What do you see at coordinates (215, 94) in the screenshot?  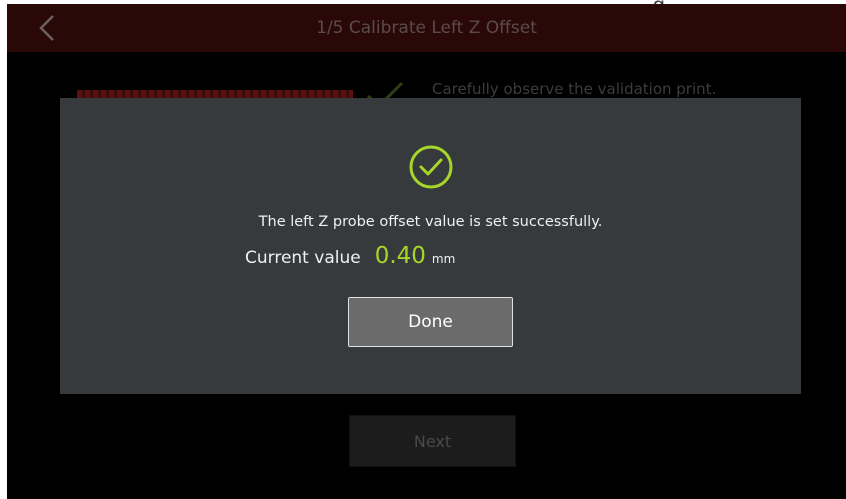 I see `validation-print-preview` at bounding box center [215, 94].